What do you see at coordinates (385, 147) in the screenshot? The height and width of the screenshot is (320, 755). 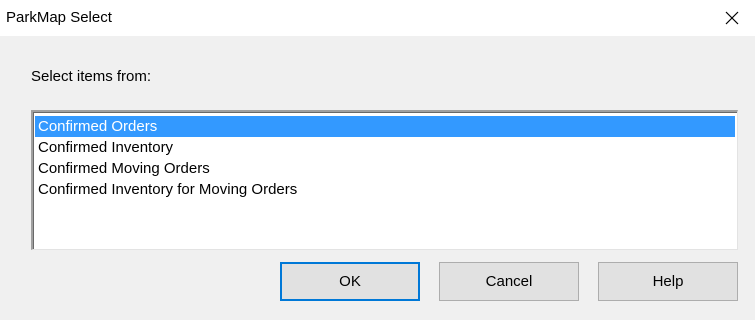 I see `list-item-confirmed-inventory: Confirmed Inventory` at bounding box center [385, 147].